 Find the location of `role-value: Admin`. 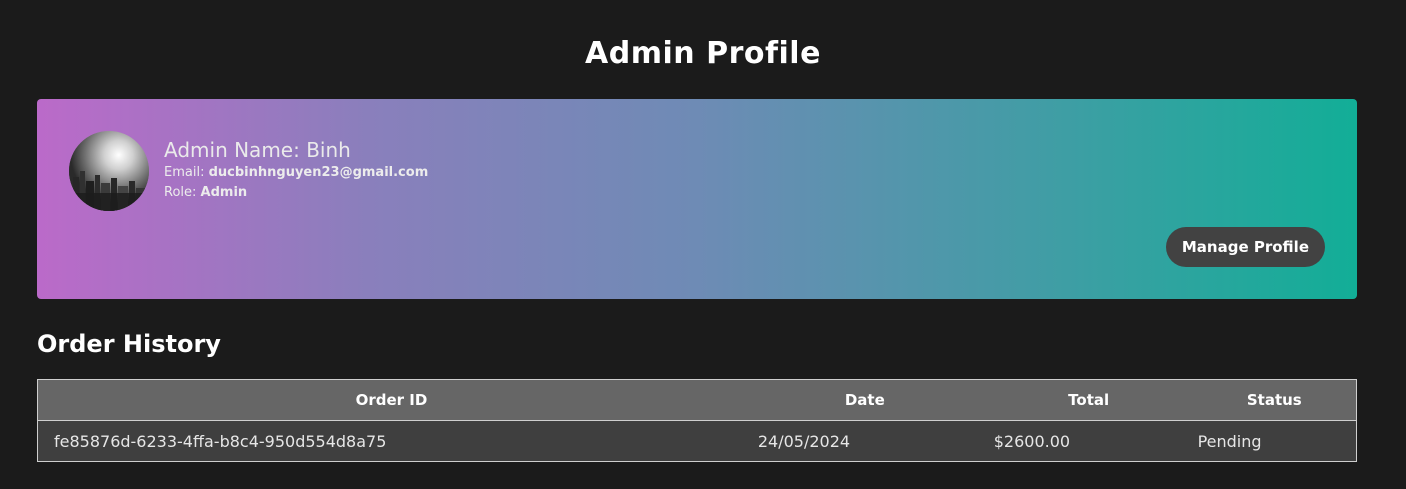

role-value: Admin is located at coordinates (224, 192).